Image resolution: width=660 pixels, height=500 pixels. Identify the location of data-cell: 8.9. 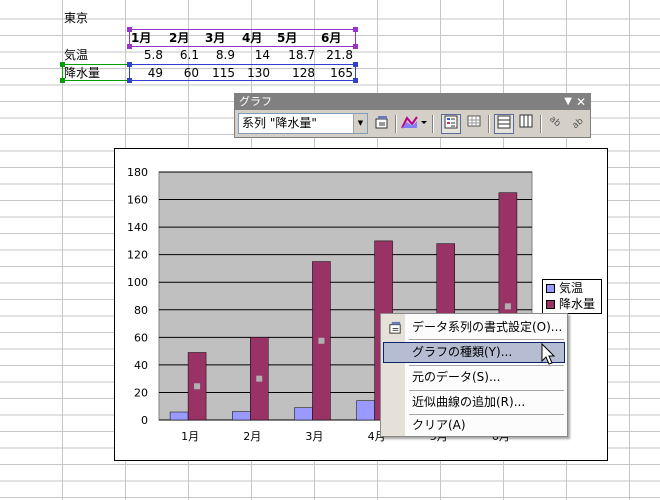
(220, 55).